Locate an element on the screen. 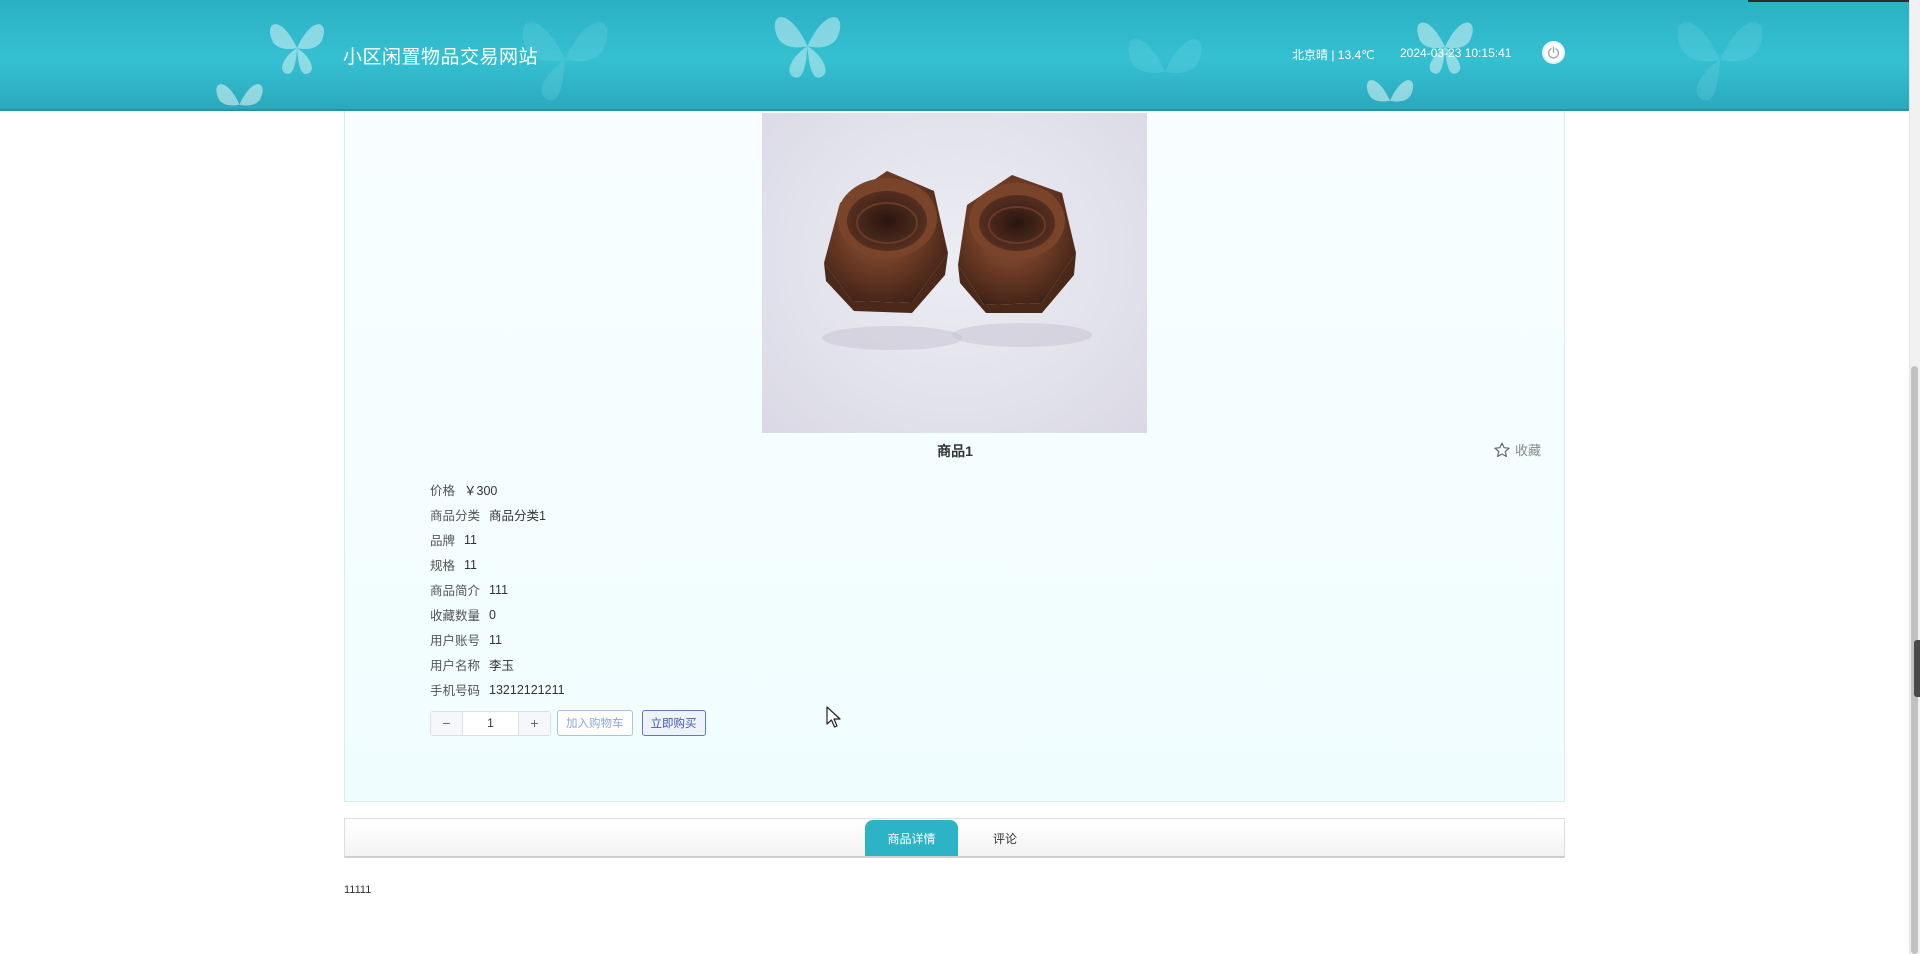 This screenshot has width=1920, height=954. logout-button is located at coordinates (1553, 52).